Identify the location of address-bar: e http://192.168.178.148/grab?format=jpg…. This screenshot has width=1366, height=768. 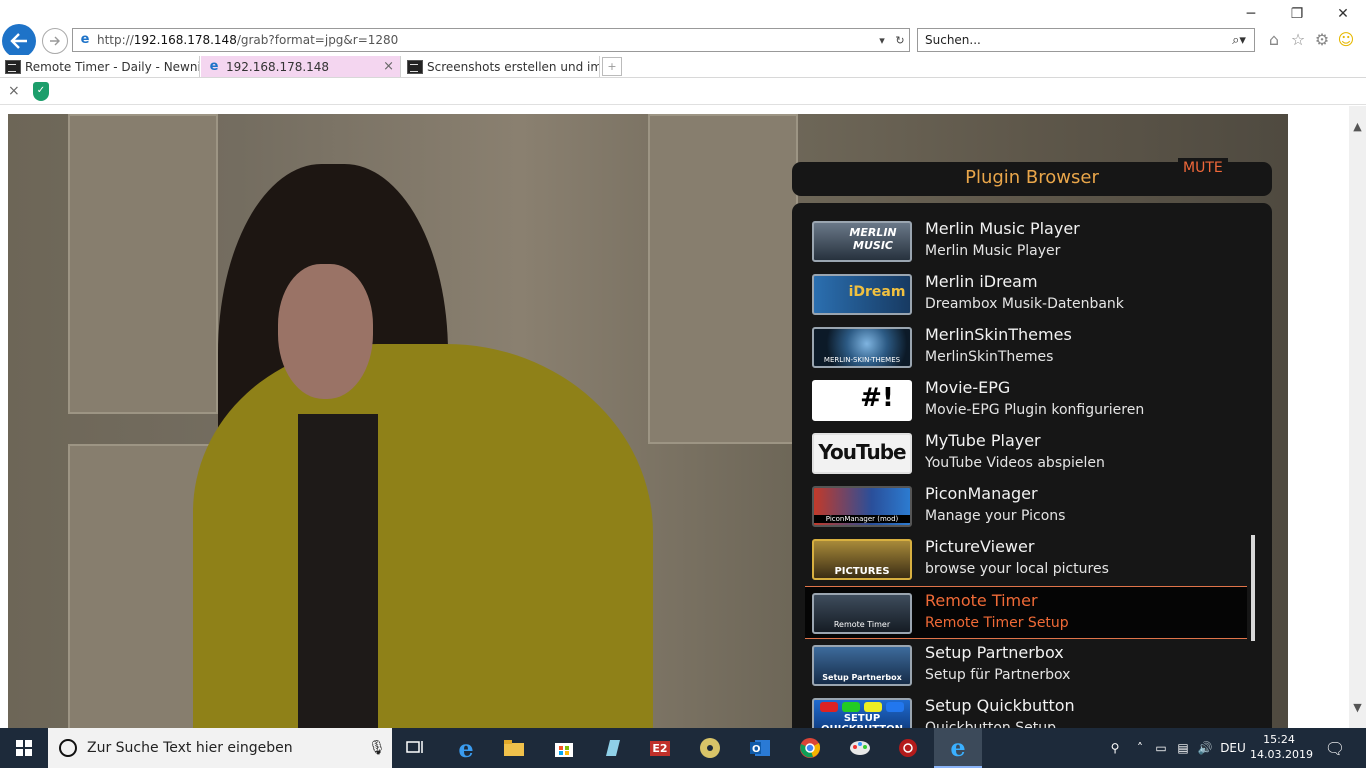
(491, 40).